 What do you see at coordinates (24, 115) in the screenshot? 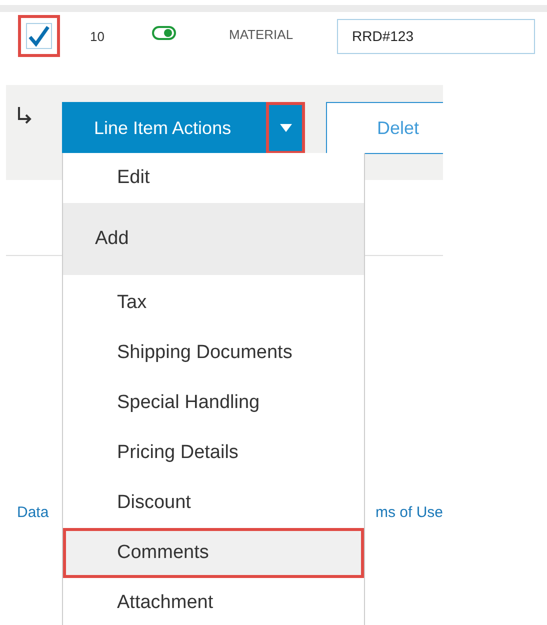
I see `return-arrow-icon` at bounding box center [24, 115].